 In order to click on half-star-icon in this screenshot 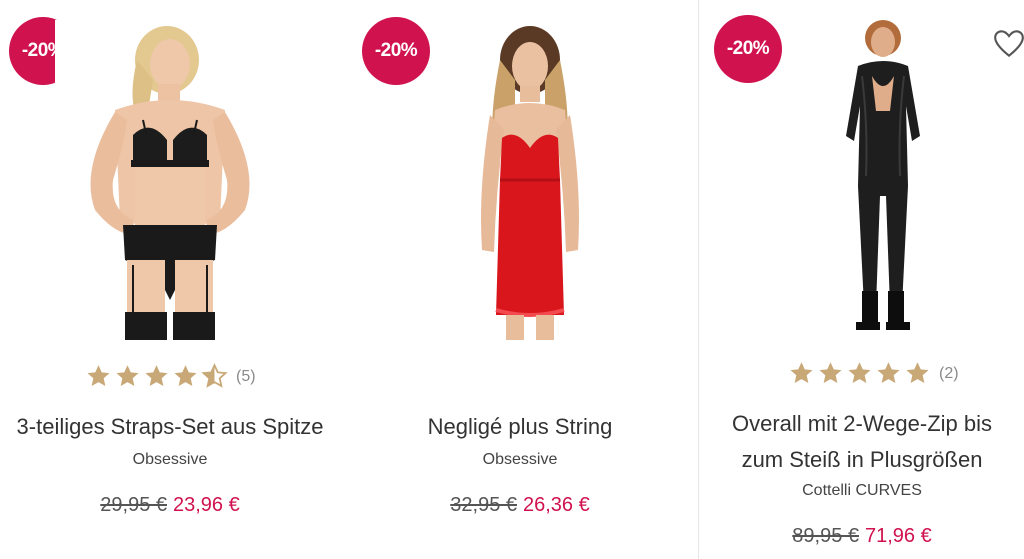, I will do `click(214, 375)`.